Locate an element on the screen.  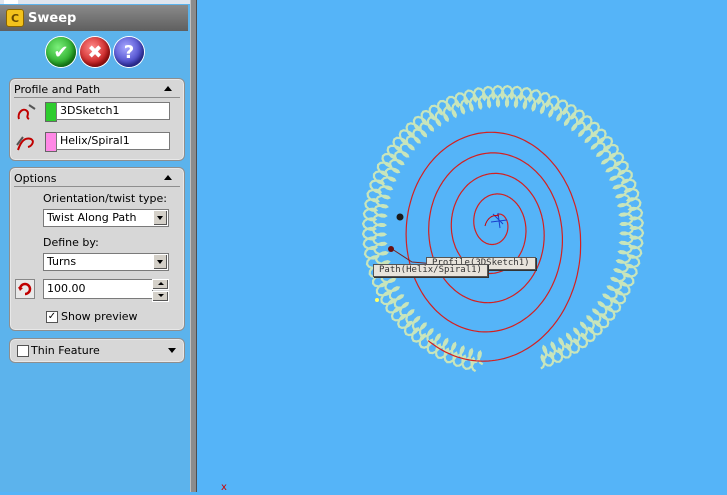
ok-button: ✔ is located at coordinates (61, 52).